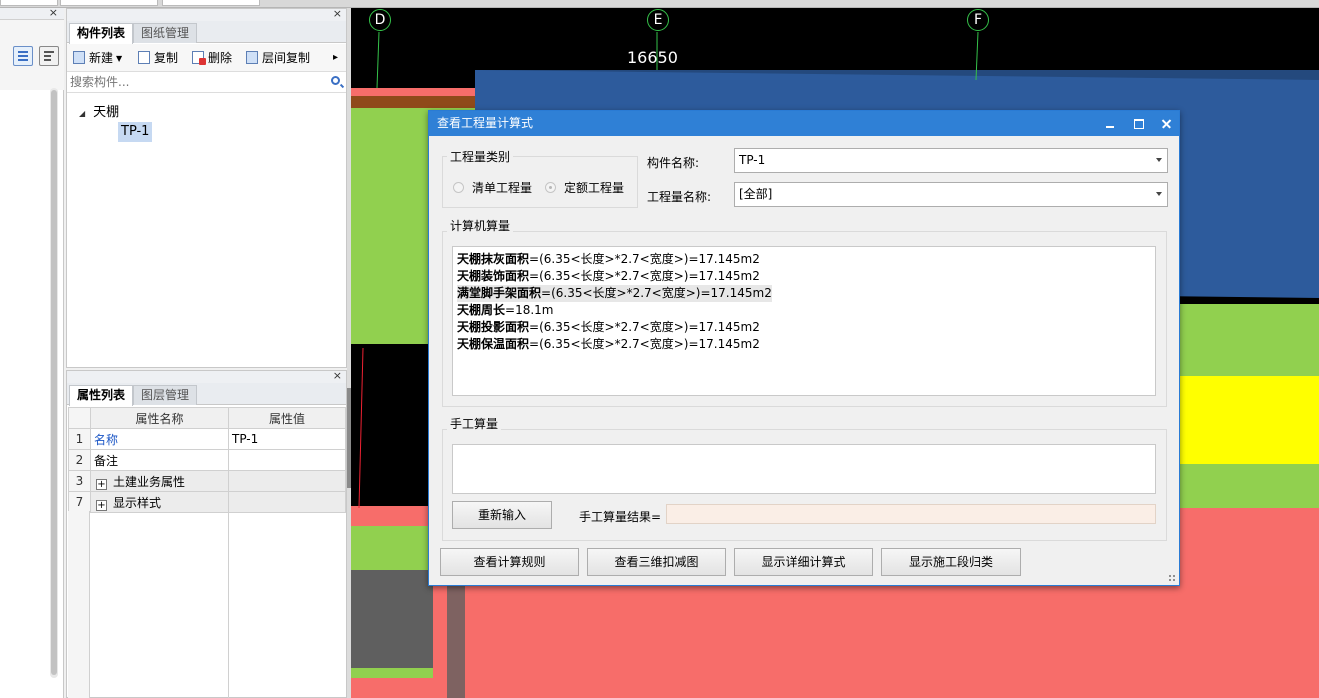 Image resolution: width=1319 pixels, height=698 pixels. I want to click on gray-column, so click(456, 642).